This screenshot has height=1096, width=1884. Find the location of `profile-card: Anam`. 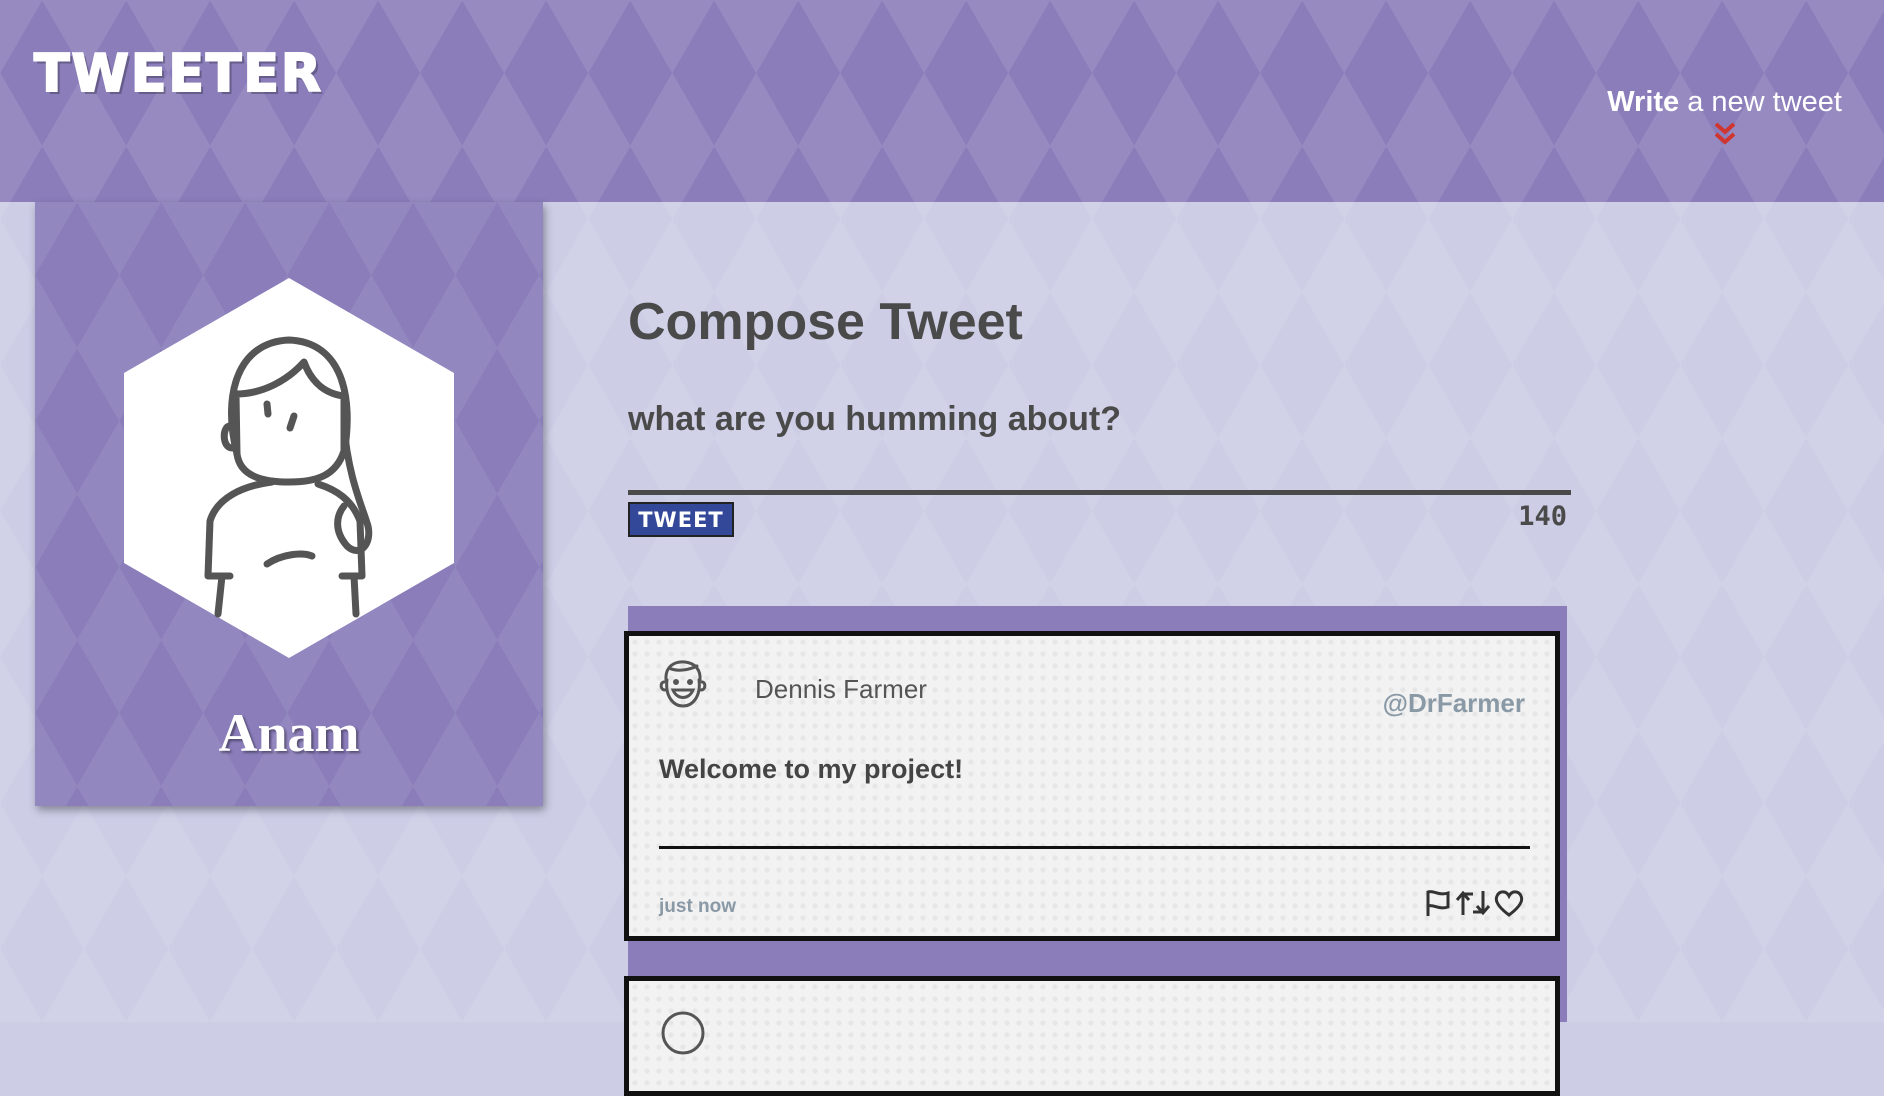

profile-card: Anam is located at coordinates (289, 504).